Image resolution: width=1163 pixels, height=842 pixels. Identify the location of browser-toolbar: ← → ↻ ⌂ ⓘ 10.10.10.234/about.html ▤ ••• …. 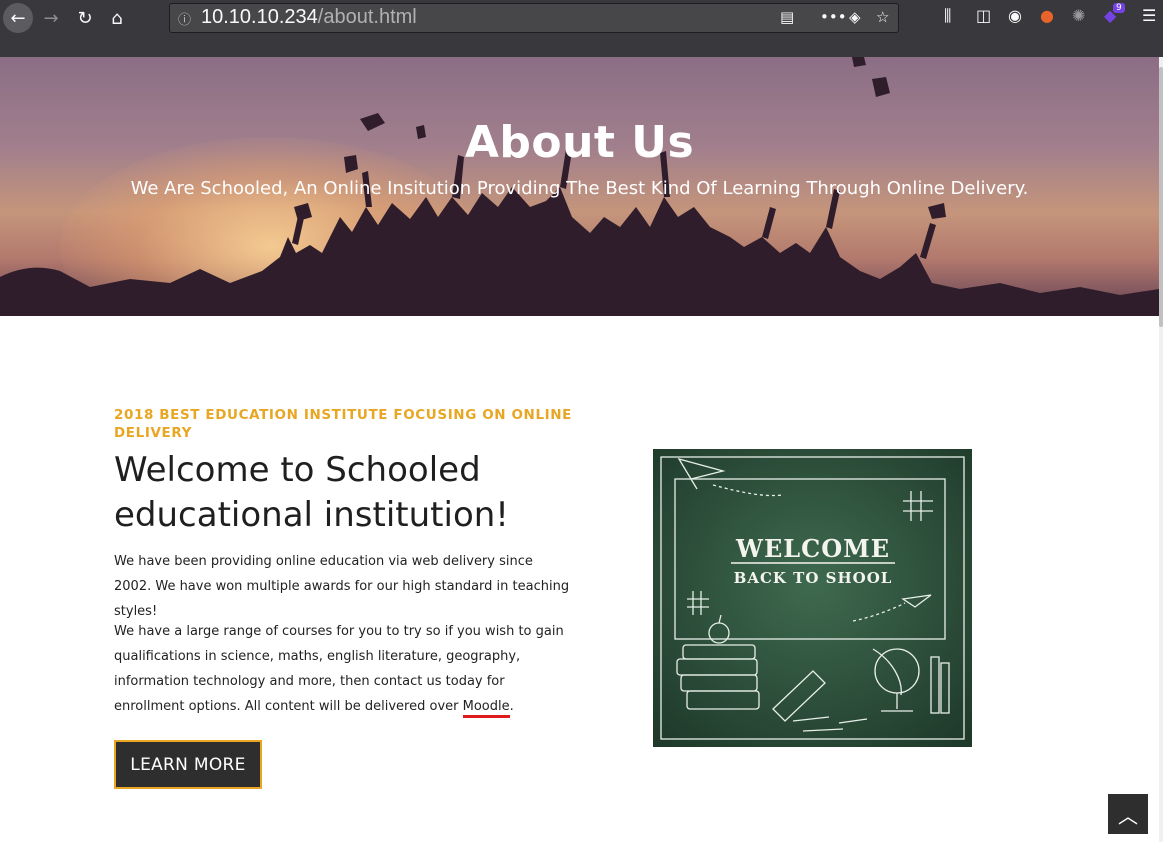
(581, 29).